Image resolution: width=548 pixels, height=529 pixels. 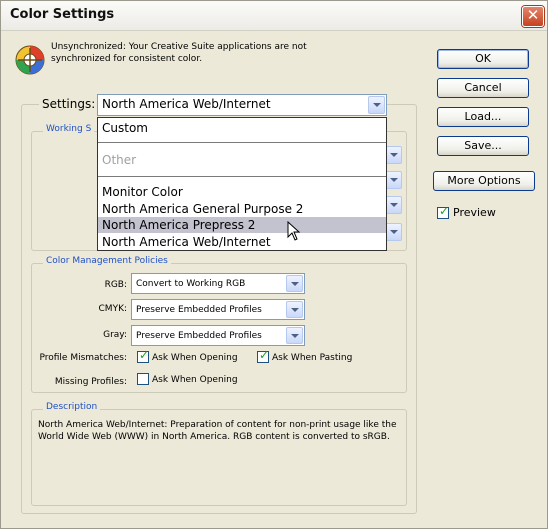 I want to click on cmyk-policy-select: Preserve Embedded Profiles, so click(x=218, y=309).